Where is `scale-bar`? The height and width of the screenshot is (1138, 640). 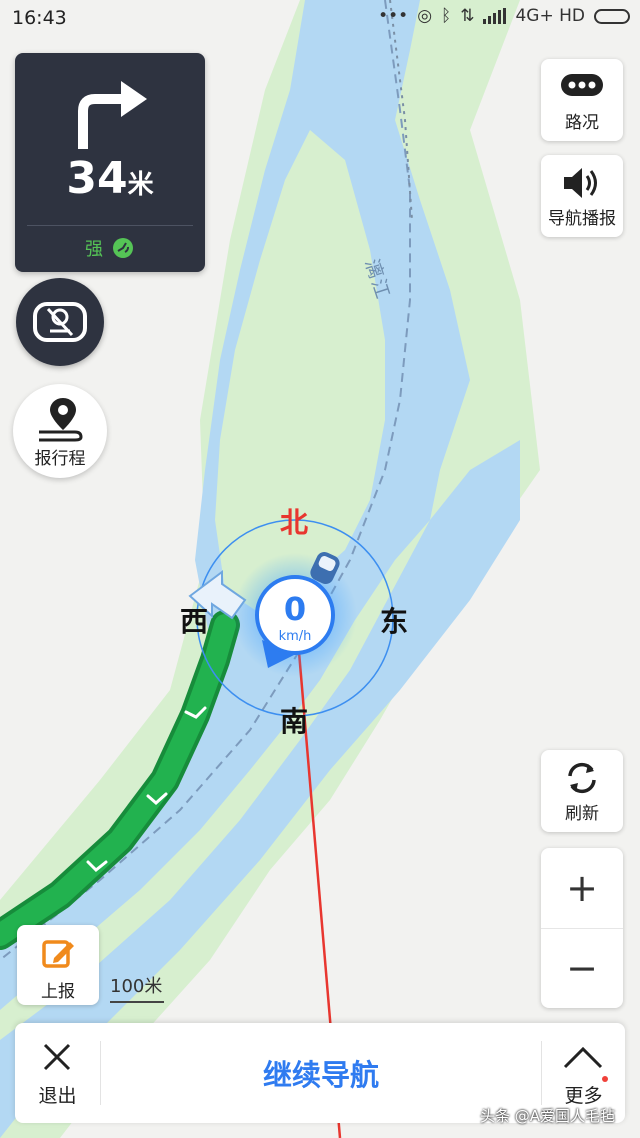
scale-bar is located at coordinates (137, 1002).